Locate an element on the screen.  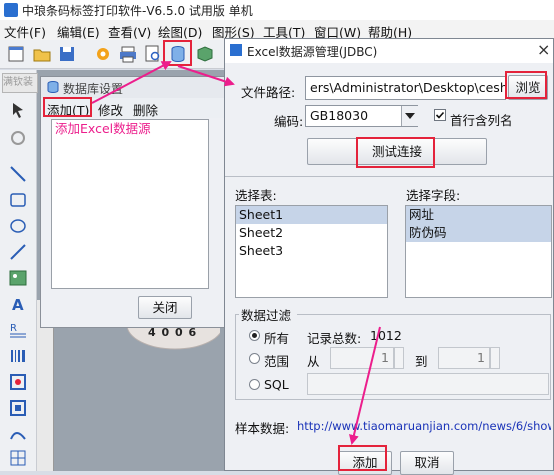
open-folder-icon is located at coordinates (42, 54).